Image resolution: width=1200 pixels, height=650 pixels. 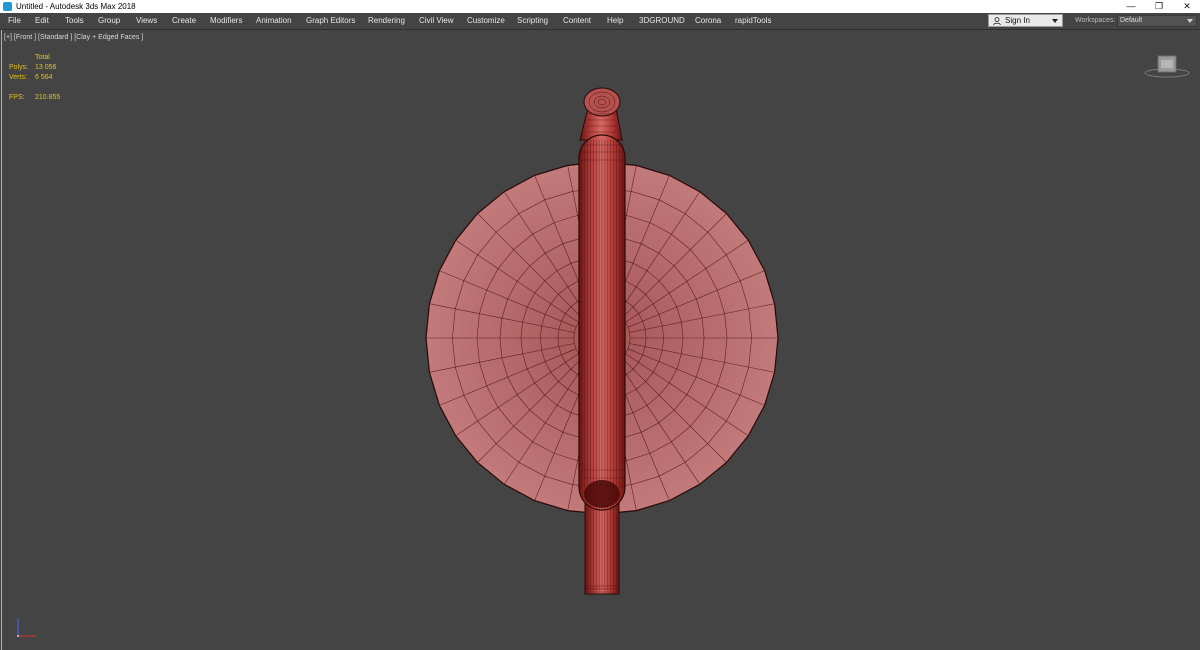 I want to click on axis-gizmo-icon, so click(x=26, y=627).